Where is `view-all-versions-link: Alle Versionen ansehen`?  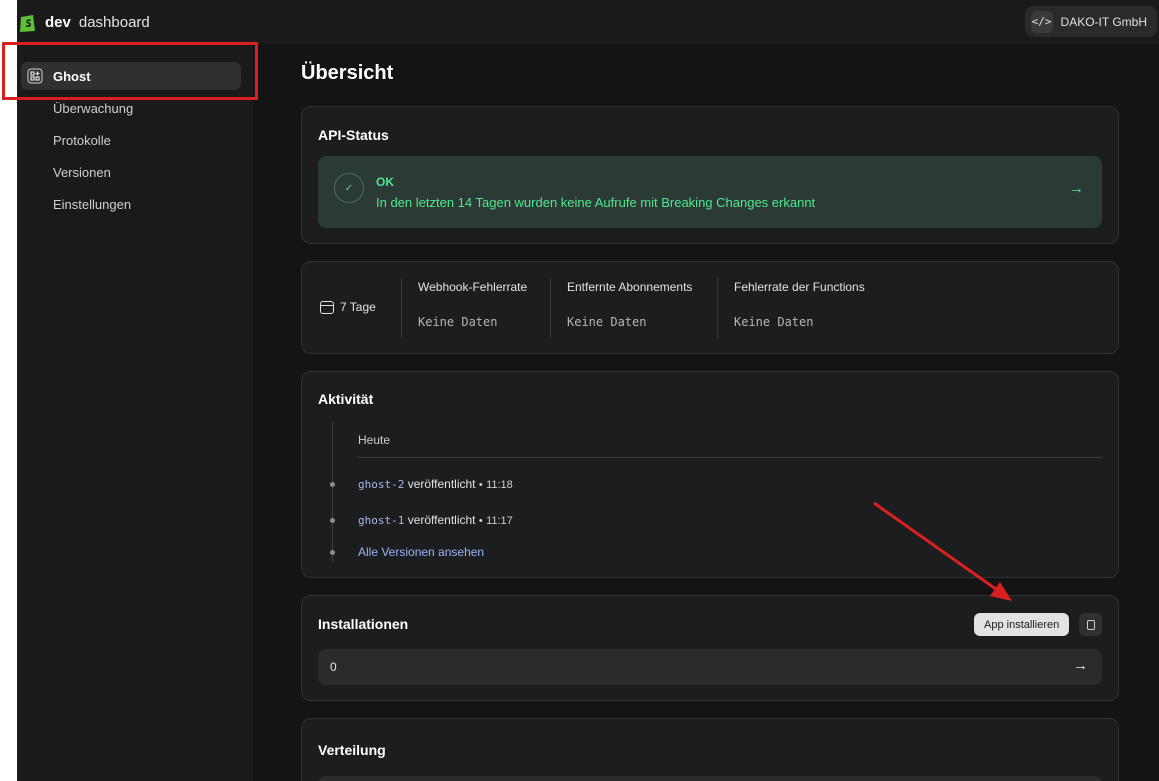 view-all-versions-link: Alle Versionen ansehen is located at coordinates (421, 552).